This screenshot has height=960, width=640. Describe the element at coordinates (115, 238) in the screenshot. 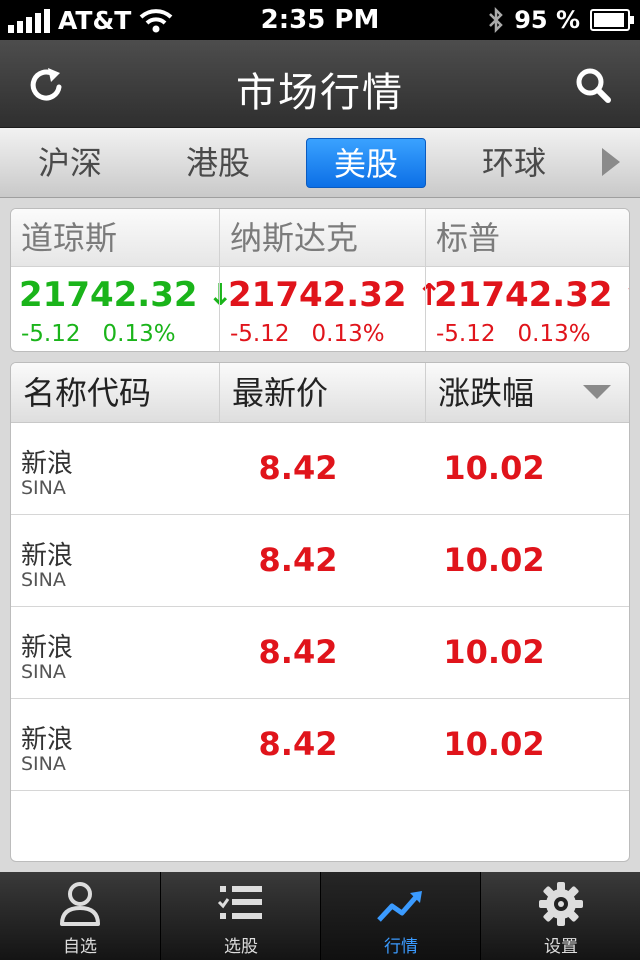

I see `index-name: 道琼斯` at that location.